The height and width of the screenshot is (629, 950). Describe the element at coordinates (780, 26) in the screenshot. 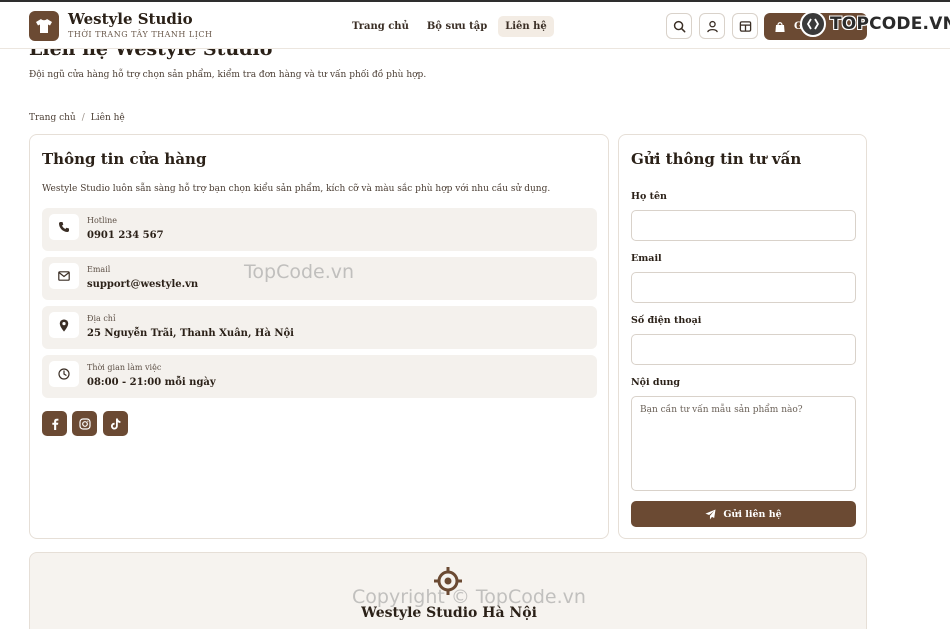

I see `bag-icon` at that location.